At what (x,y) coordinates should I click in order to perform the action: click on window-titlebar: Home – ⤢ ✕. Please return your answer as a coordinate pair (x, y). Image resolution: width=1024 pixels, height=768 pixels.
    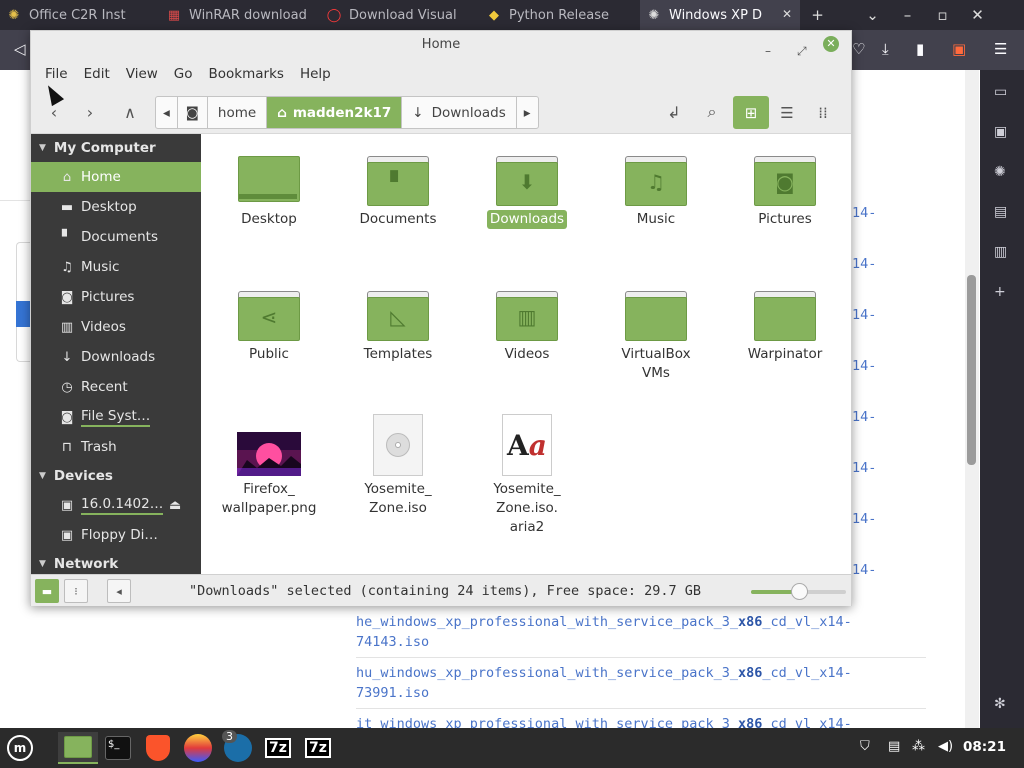
    Looking at the image, I should click on (441, 45).